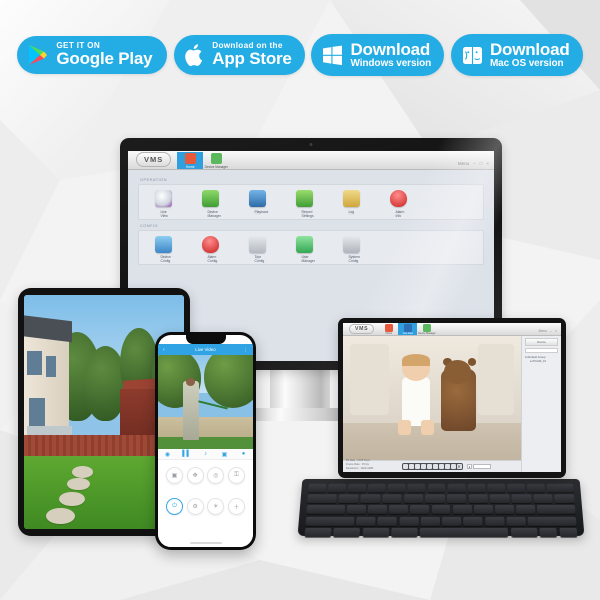 This screenshot has width=600, height=600. What do you see at coordinates (190, 160) in the screenshot?
I see `desktop-tab-home: Home` at bounding box center [190, 160].